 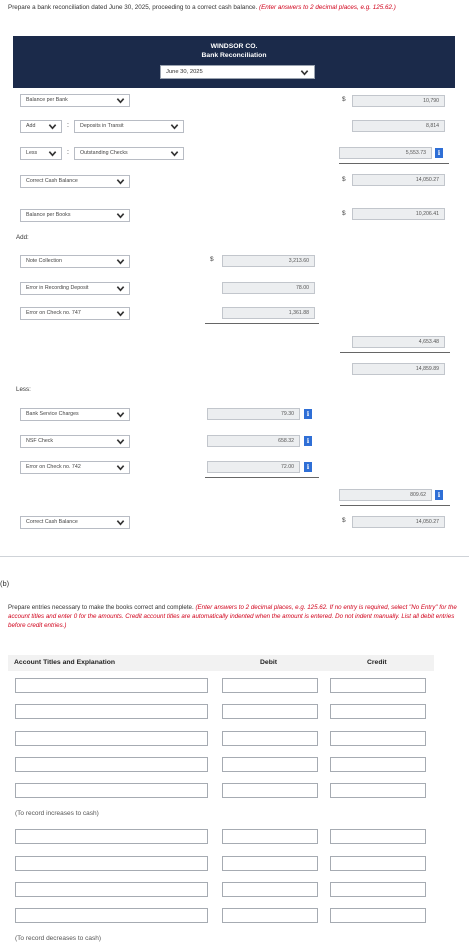 What do you see at coordinates (104, 153) in the screenshot?
I see `select-label: Outstanding Checks` at bounding box center [104, 153].